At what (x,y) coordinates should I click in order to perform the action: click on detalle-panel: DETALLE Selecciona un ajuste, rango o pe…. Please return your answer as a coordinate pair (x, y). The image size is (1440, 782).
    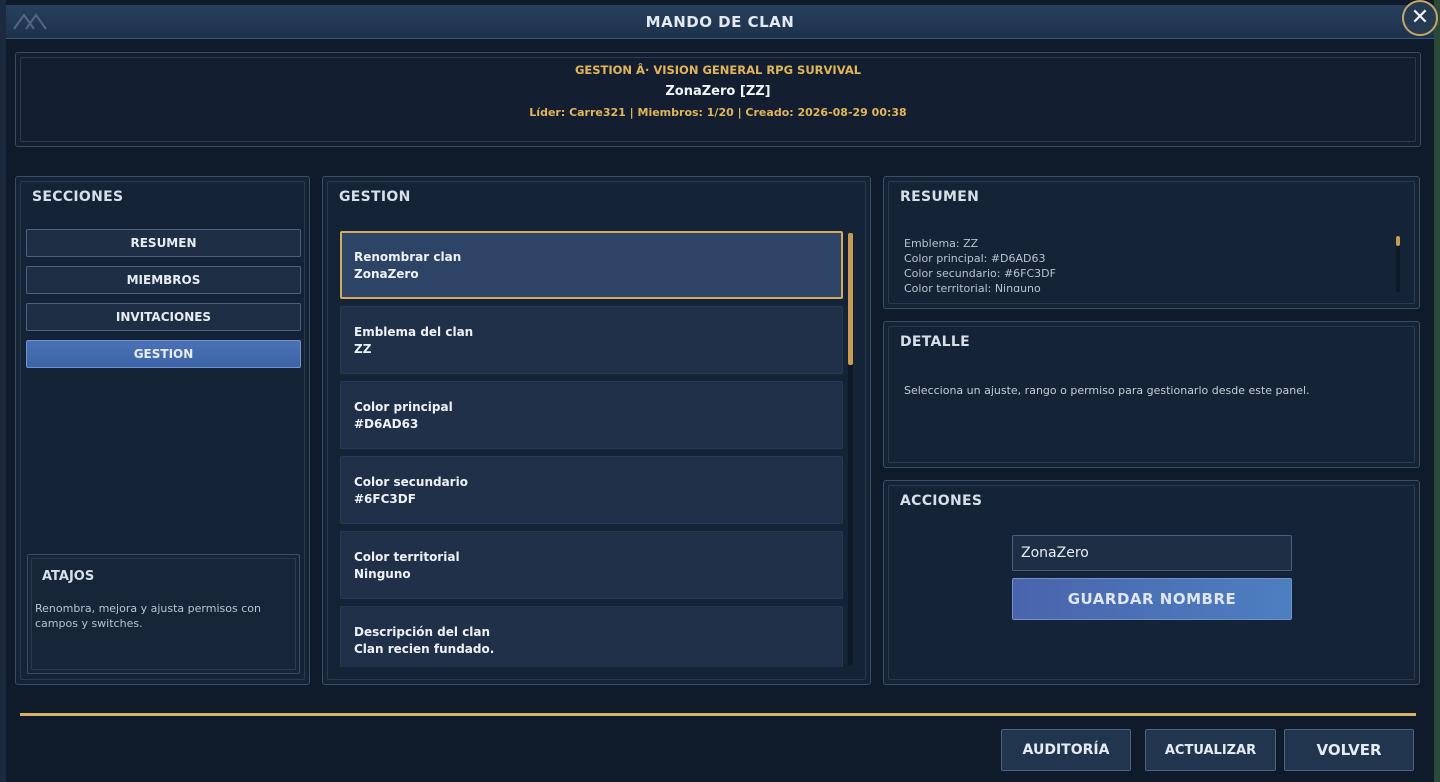
    Looking at the image, I should click on (1151, 394).